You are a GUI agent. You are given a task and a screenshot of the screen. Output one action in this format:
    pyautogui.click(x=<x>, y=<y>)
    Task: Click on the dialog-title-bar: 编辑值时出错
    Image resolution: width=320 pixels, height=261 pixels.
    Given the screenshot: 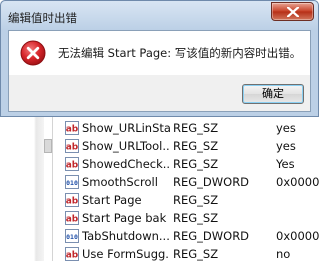 What is the action you would take?
    pyautogui.click(x=159, y=15)
    